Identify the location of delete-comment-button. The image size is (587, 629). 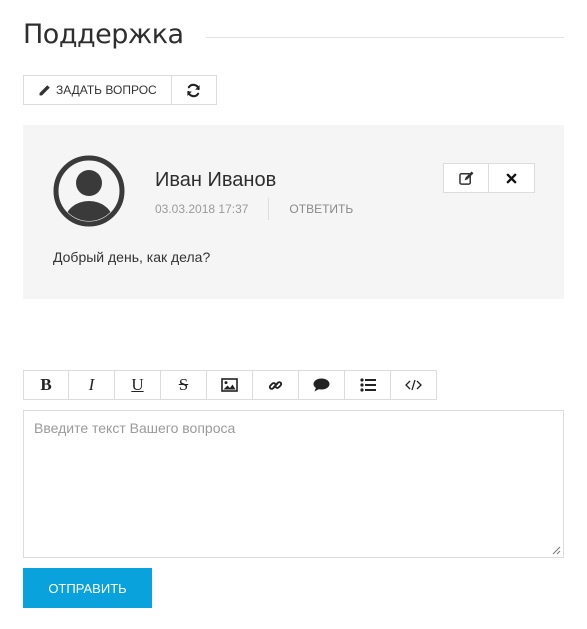
(512, 178).